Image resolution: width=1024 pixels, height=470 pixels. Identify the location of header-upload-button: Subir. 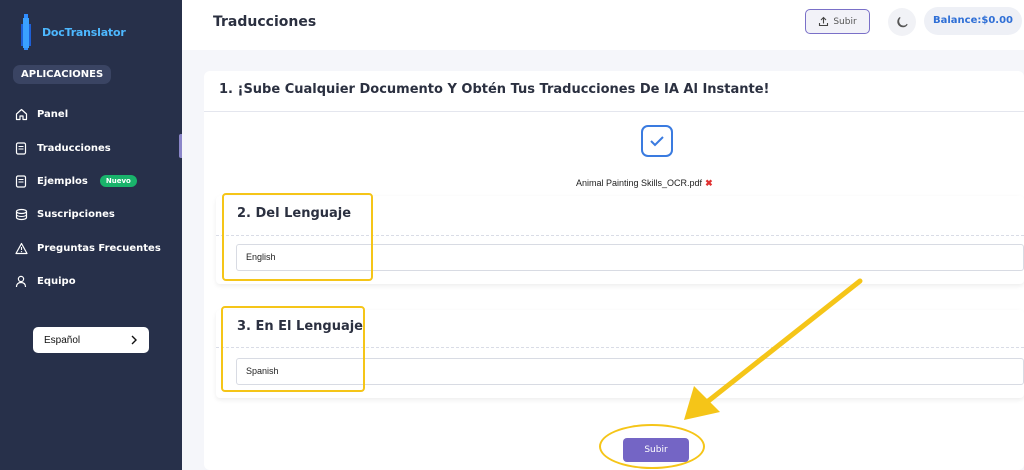
(837, 21).